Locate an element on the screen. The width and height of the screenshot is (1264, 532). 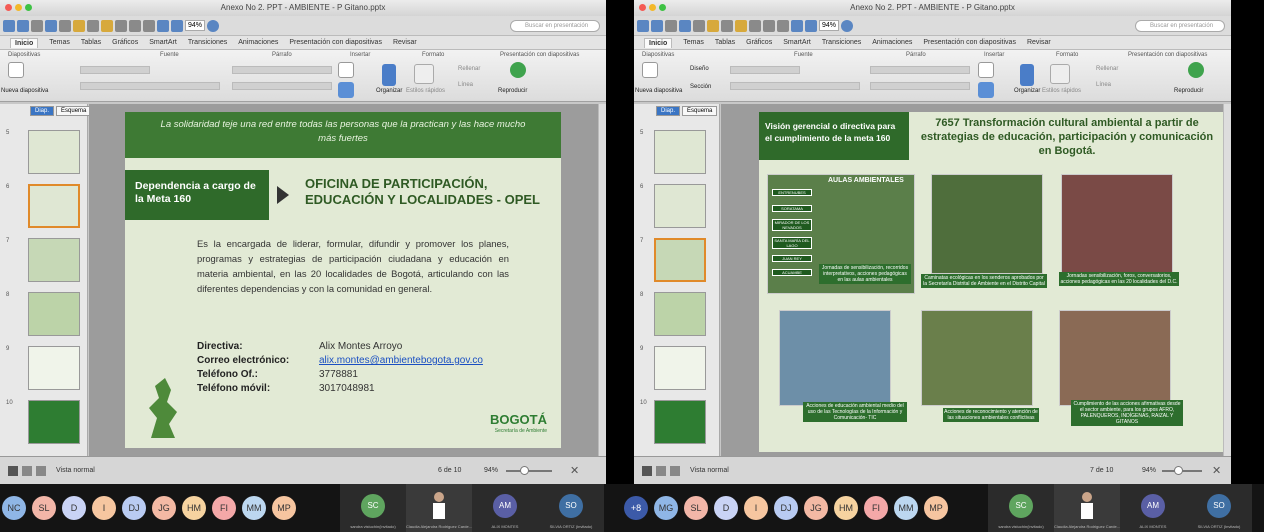
templates-icon is located at coordinates (657, 25).